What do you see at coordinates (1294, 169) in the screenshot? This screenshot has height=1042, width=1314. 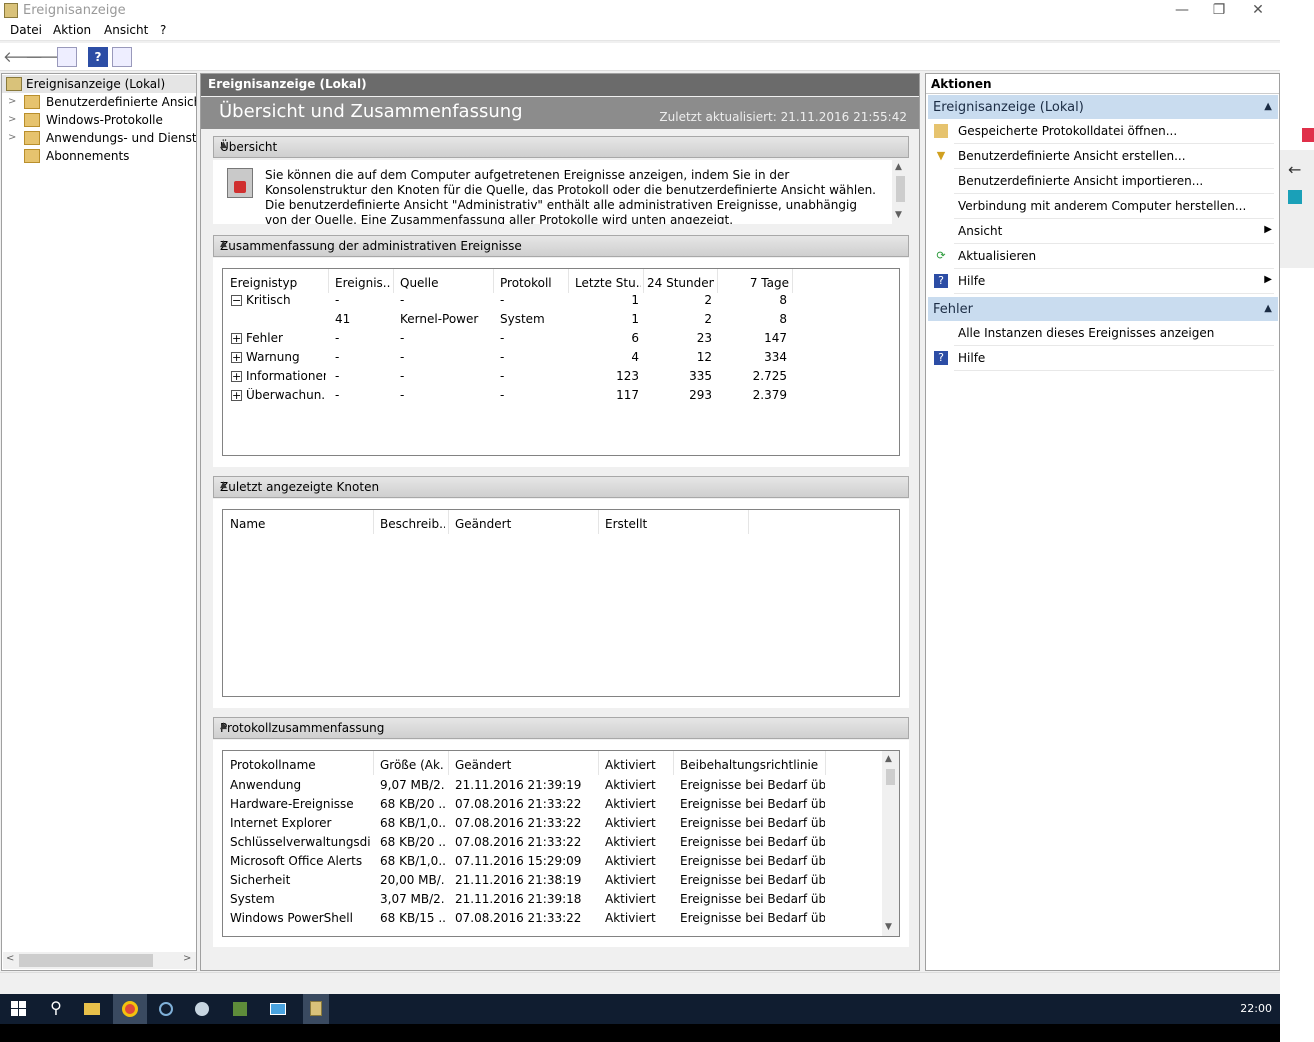 I see `back-arrow-icon: ←` at bounding box center [1294, 169].